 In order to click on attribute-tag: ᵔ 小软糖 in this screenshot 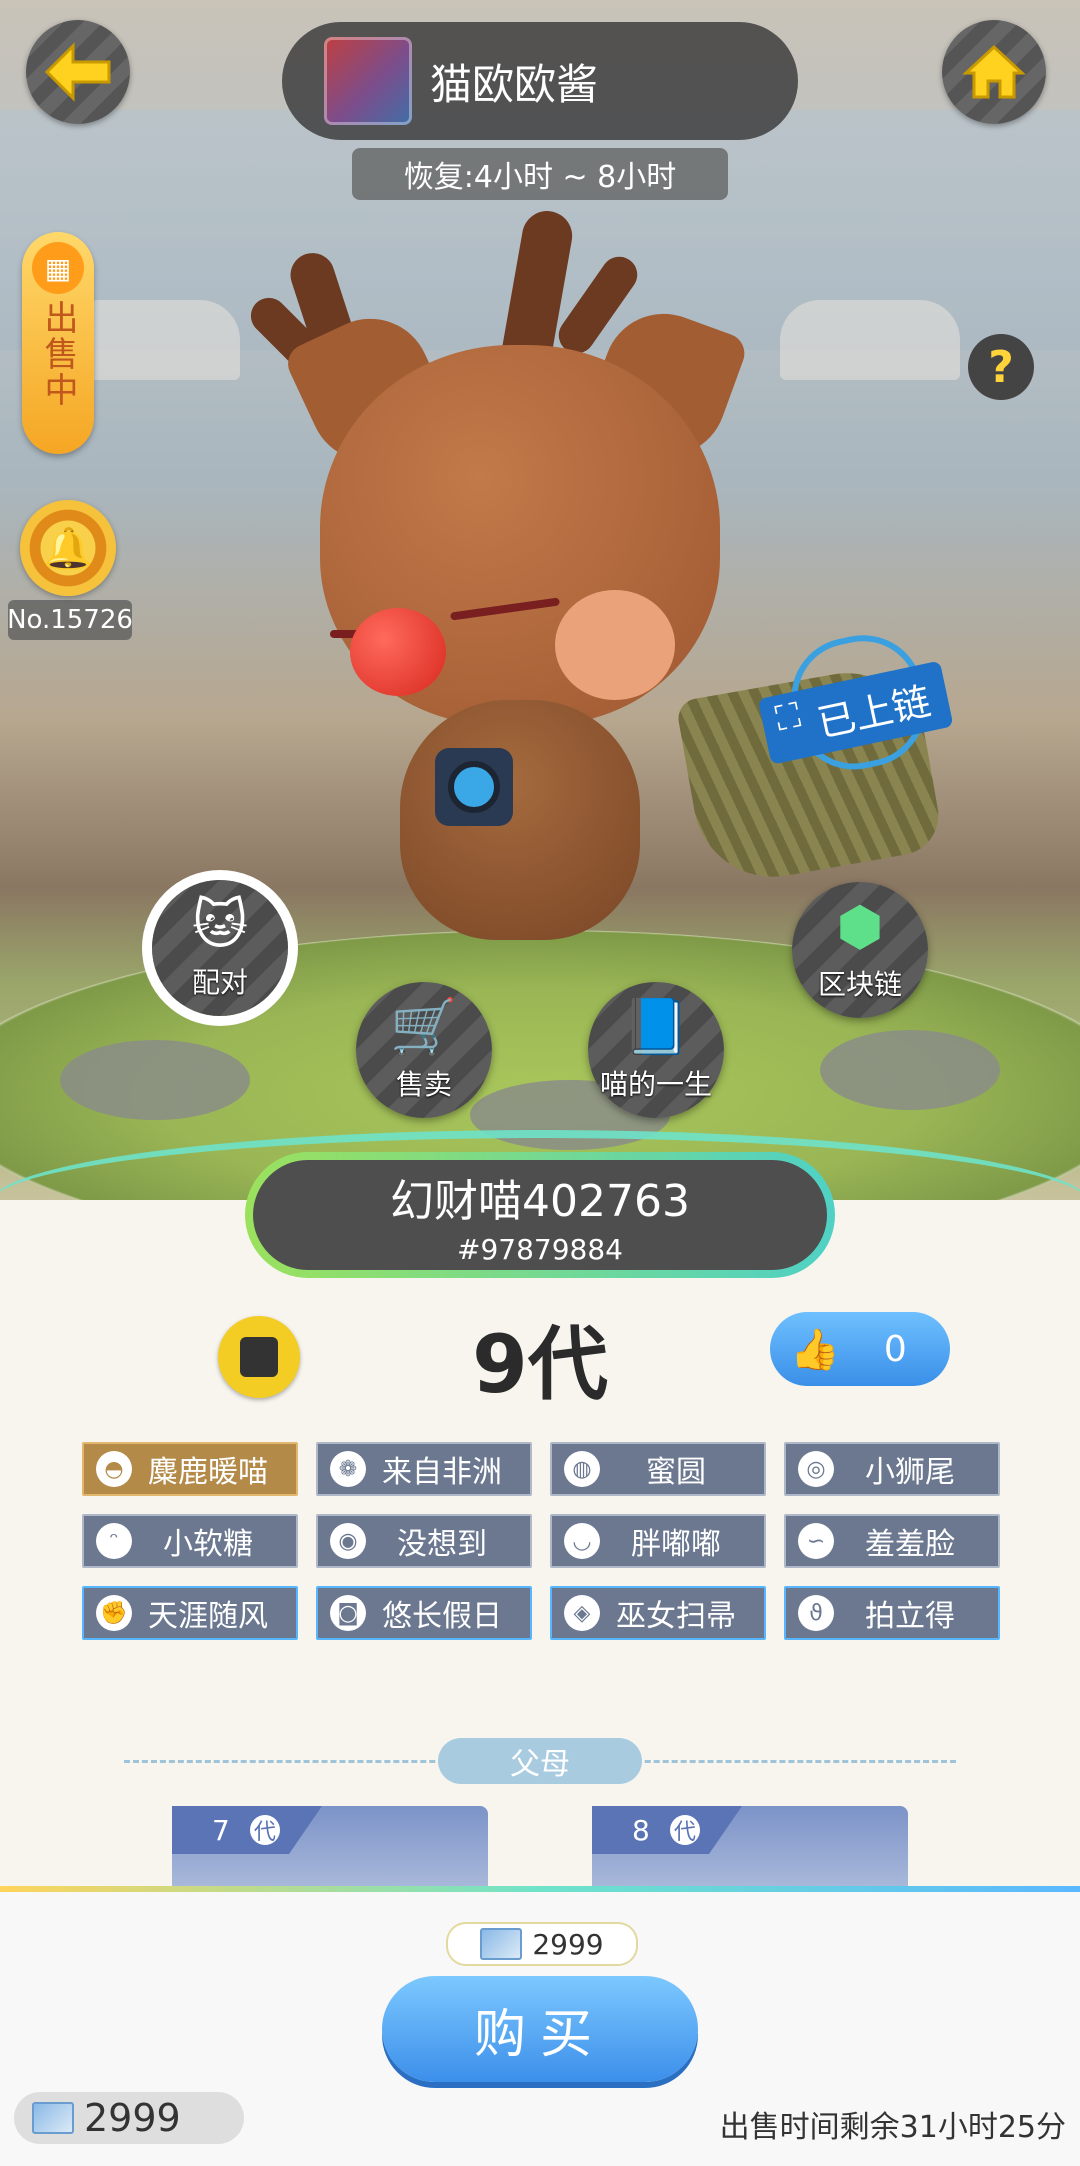, I will do `click(190, 1541)`.